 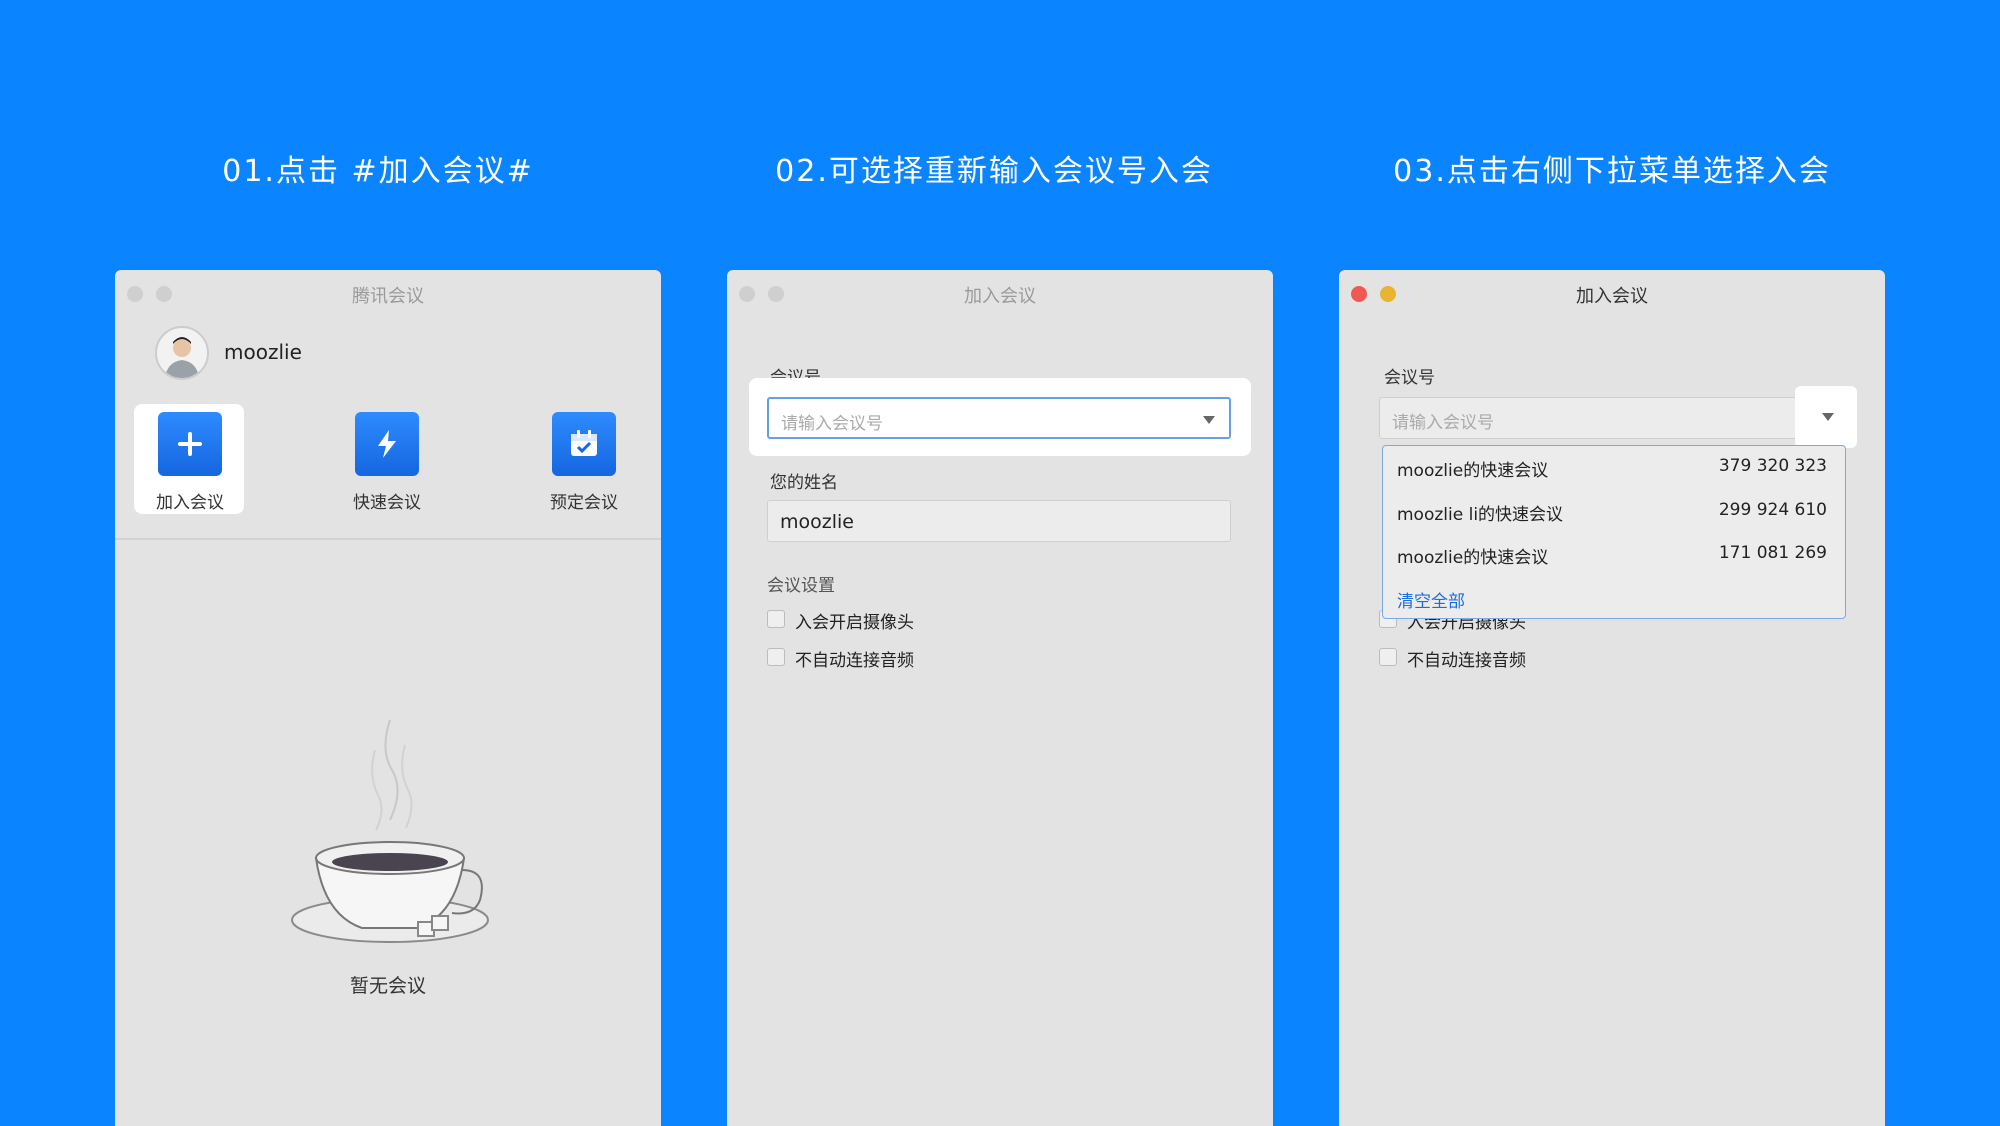 I want to click on dropdown-toggle-highlight, so click(x=1826, y=417).